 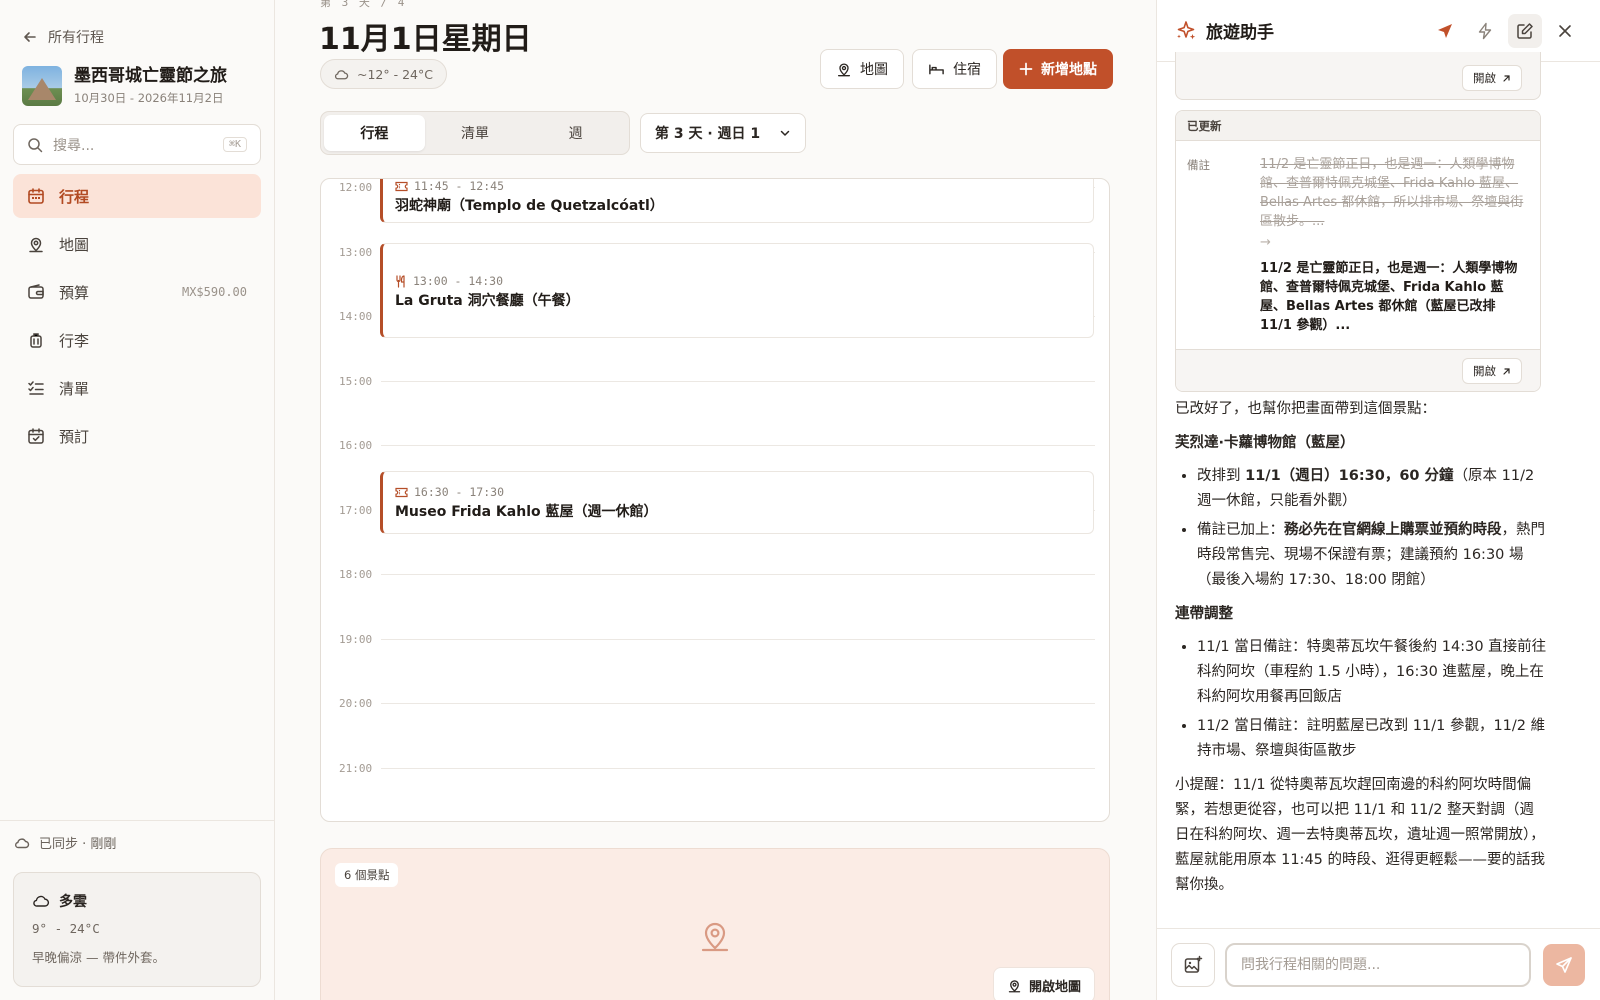 I want to click on chevron-down-icon, so click(x=785, y=133).